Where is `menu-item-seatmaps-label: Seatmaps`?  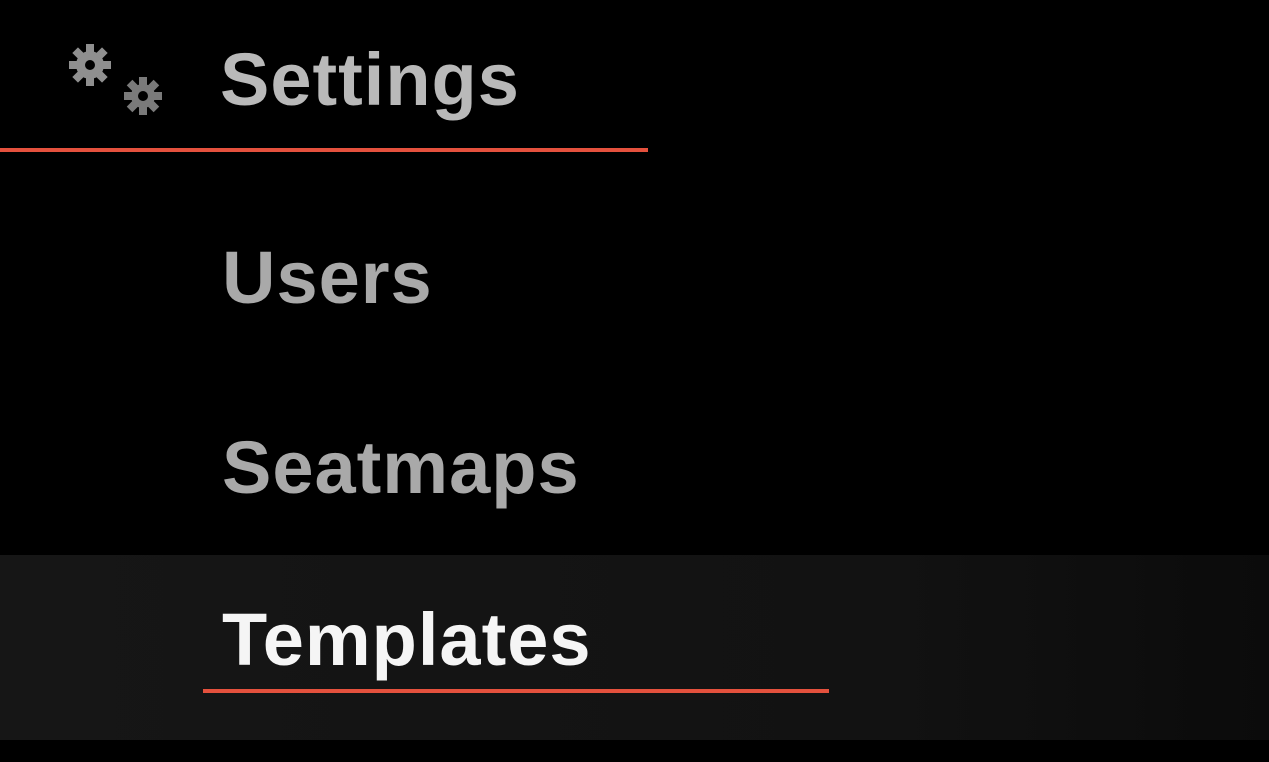 menu-item-seatmaps-label: Seatmaps is located at coordinates (401, 467).